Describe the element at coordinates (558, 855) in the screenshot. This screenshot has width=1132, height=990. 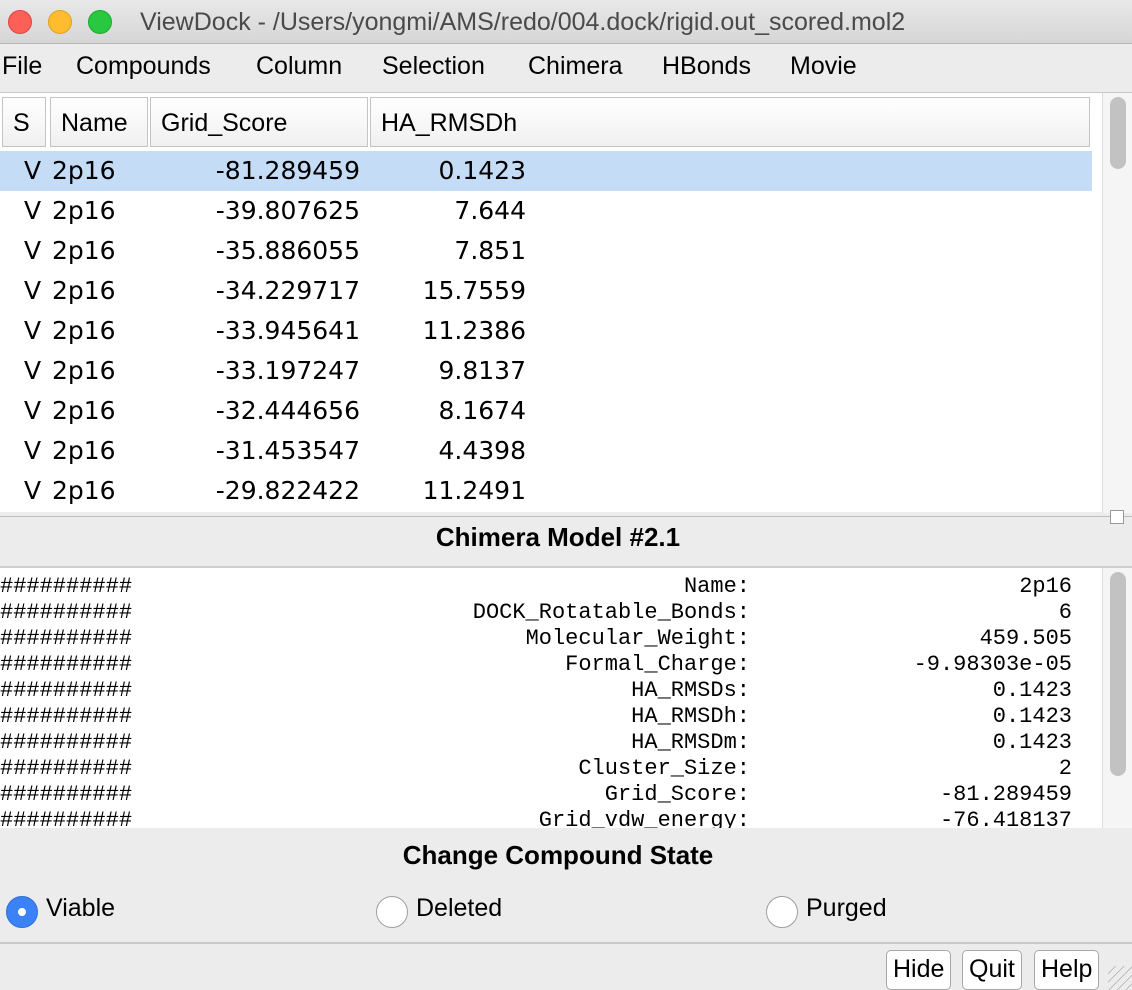
I see `state-heading: Change Compound State` at that location.